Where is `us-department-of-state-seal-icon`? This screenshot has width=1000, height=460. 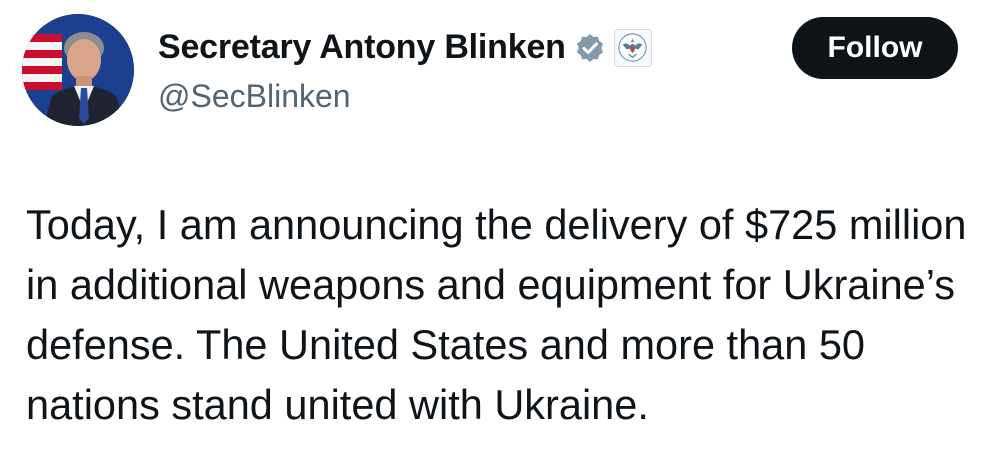 us-department-of-state-seal-icon is located at coordinates (632, 47).